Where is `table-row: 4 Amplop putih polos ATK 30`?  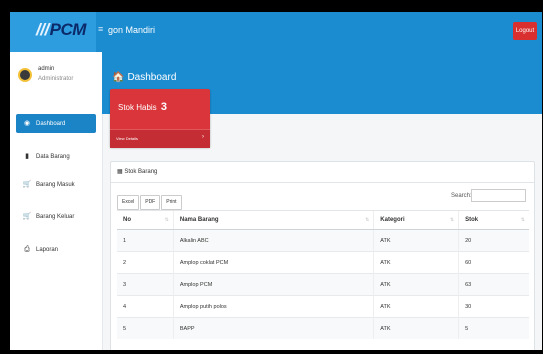
table-row: 4 Amplop putih polos ATK 30 is located at coordinates (323, 306).